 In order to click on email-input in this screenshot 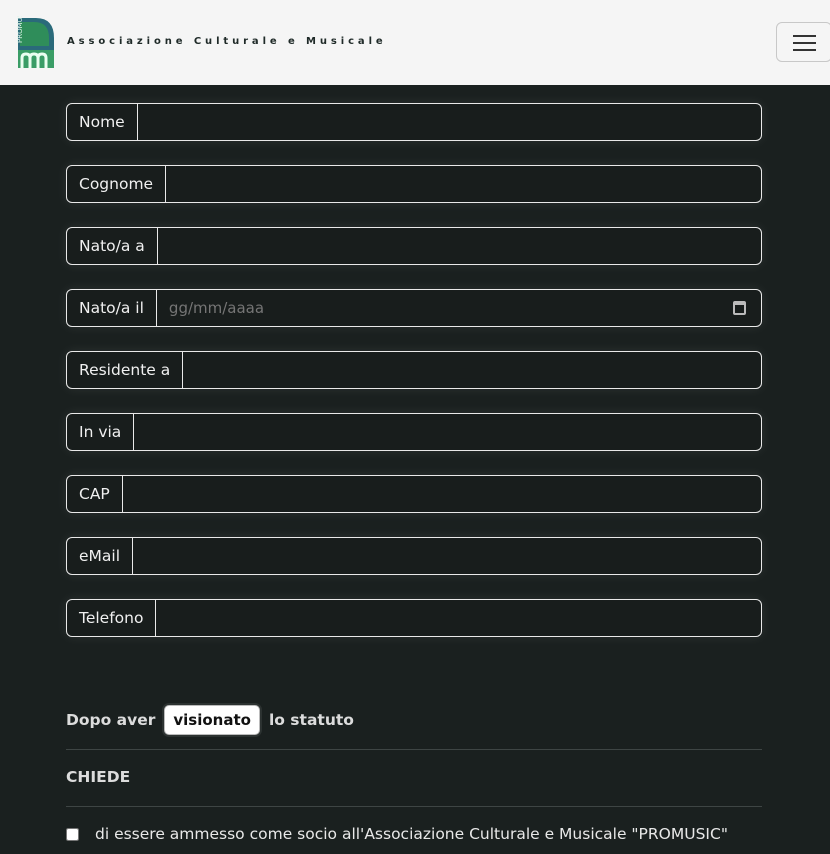, I will do `click(447, 556)`.